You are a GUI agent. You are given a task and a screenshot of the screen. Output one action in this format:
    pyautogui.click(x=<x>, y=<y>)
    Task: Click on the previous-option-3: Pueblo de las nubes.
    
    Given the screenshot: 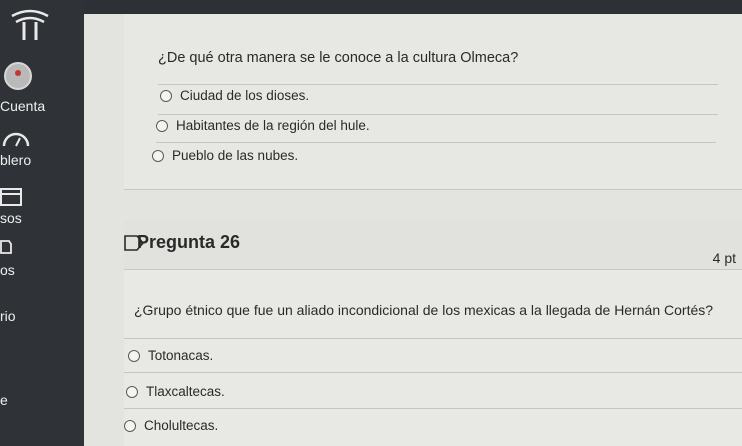 What is the action you would take?
    pyautogui.click(x=225, y=155)
    